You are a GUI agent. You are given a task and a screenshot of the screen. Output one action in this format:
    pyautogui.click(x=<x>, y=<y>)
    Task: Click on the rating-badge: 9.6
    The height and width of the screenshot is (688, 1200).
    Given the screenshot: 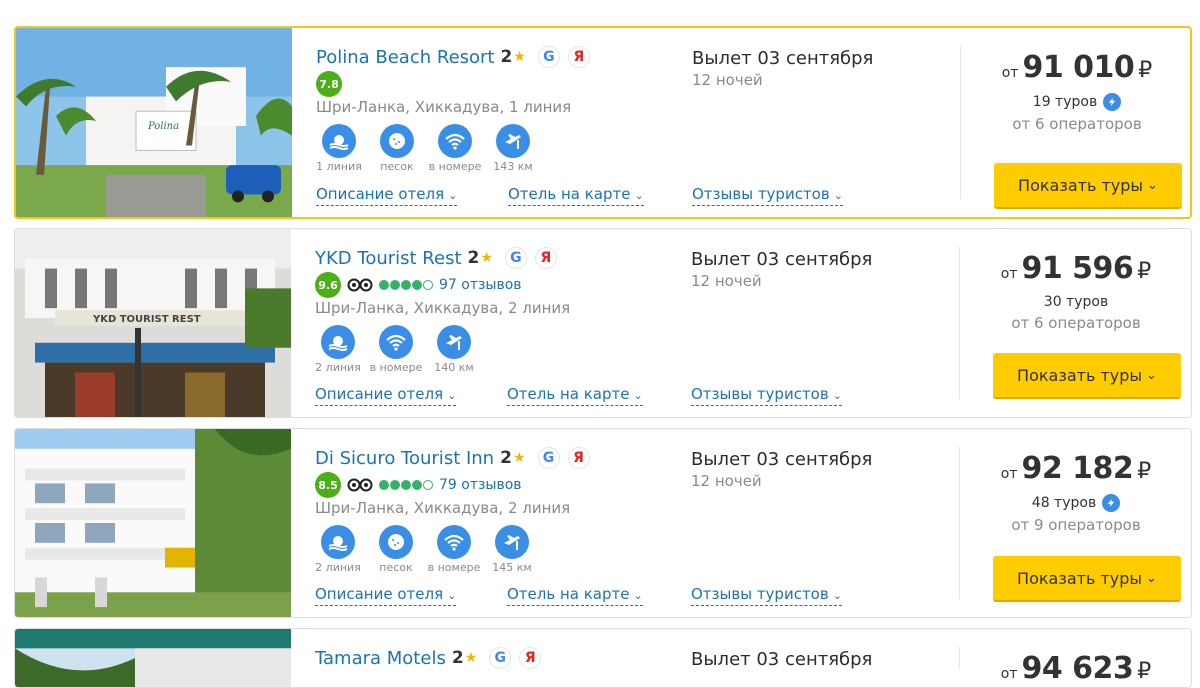 What is the action you would take?
    pyautogui.click(x=328, y=285)
    